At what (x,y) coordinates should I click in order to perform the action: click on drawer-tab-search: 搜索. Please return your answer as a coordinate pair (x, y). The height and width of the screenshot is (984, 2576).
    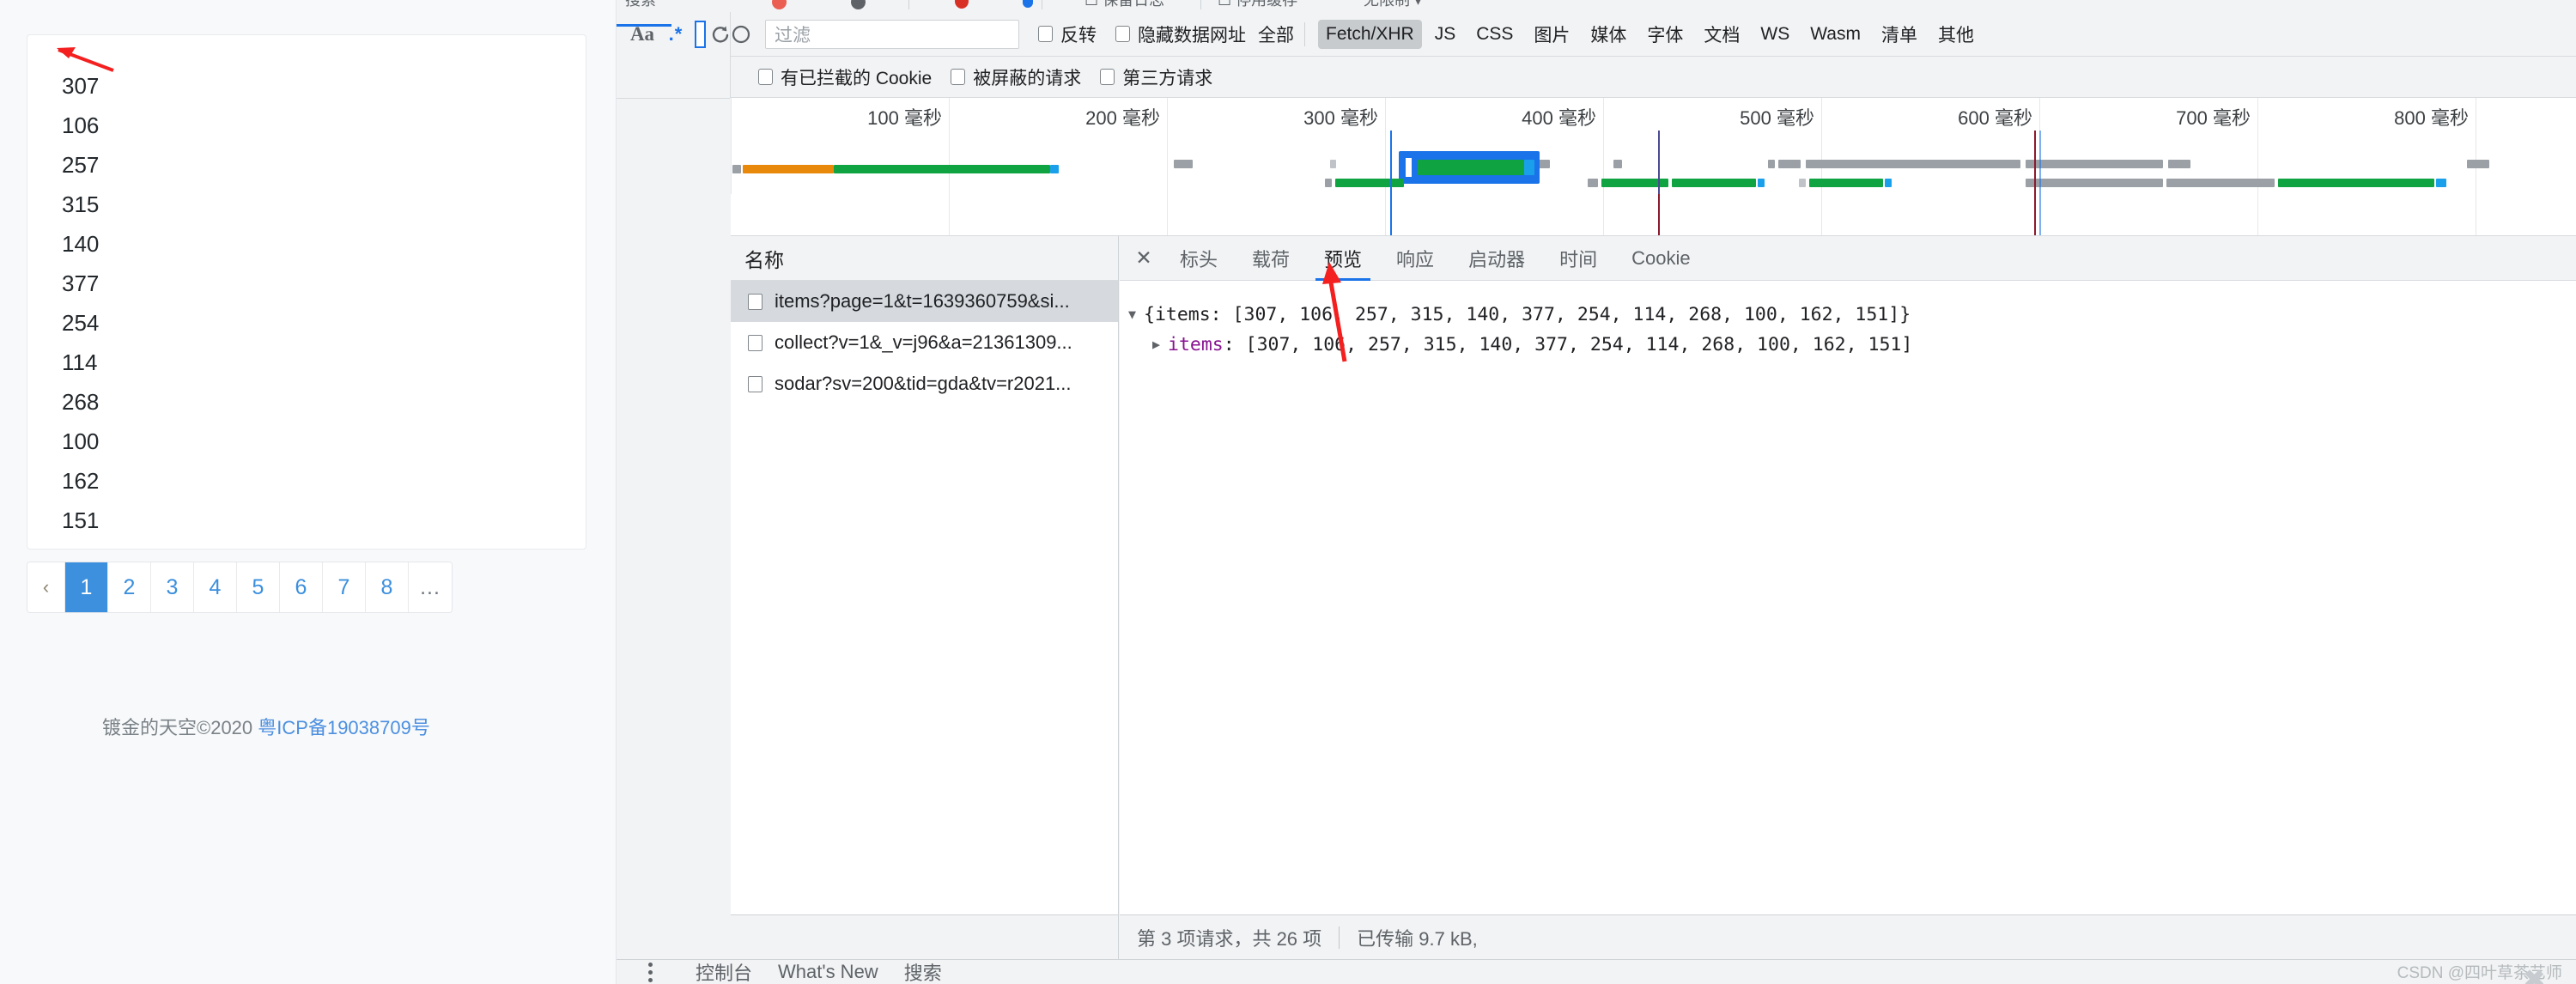
    Looking at the image, I should click on (923, 972).